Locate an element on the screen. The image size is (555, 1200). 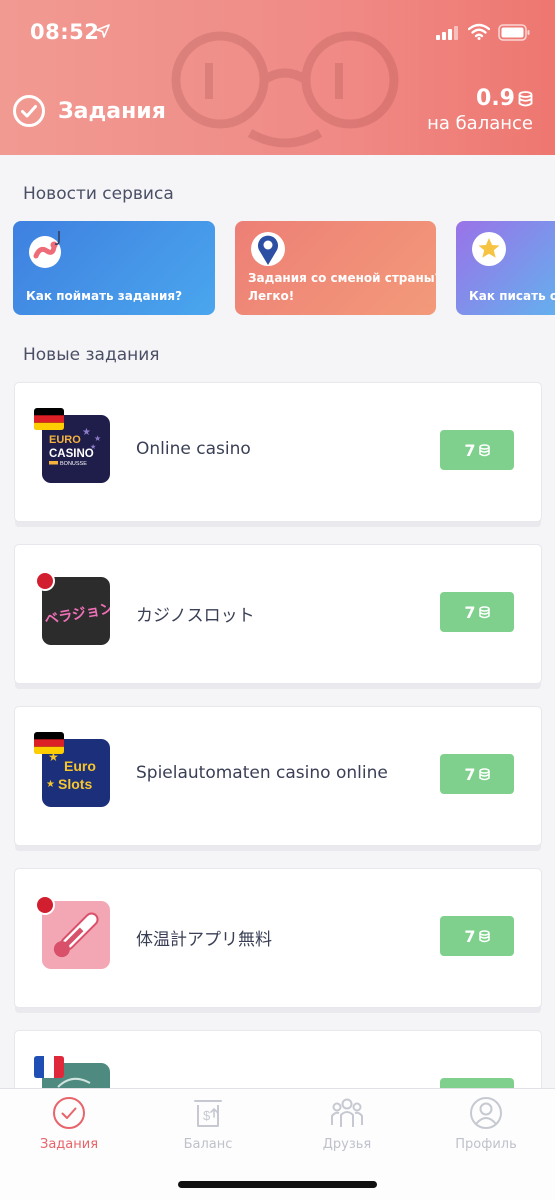
news-card-text: Как писать о is located at coordinates (512, 296).